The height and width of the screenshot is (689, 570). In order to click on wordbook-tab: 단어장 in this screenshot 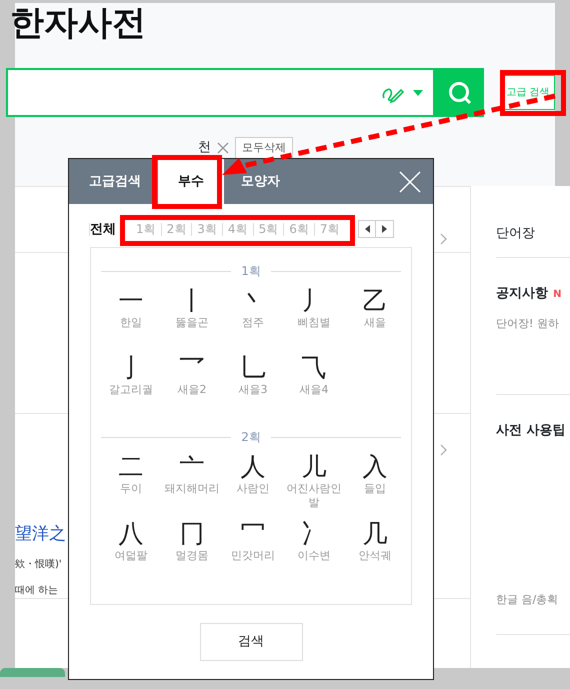, I will do `click(515, 234)`.